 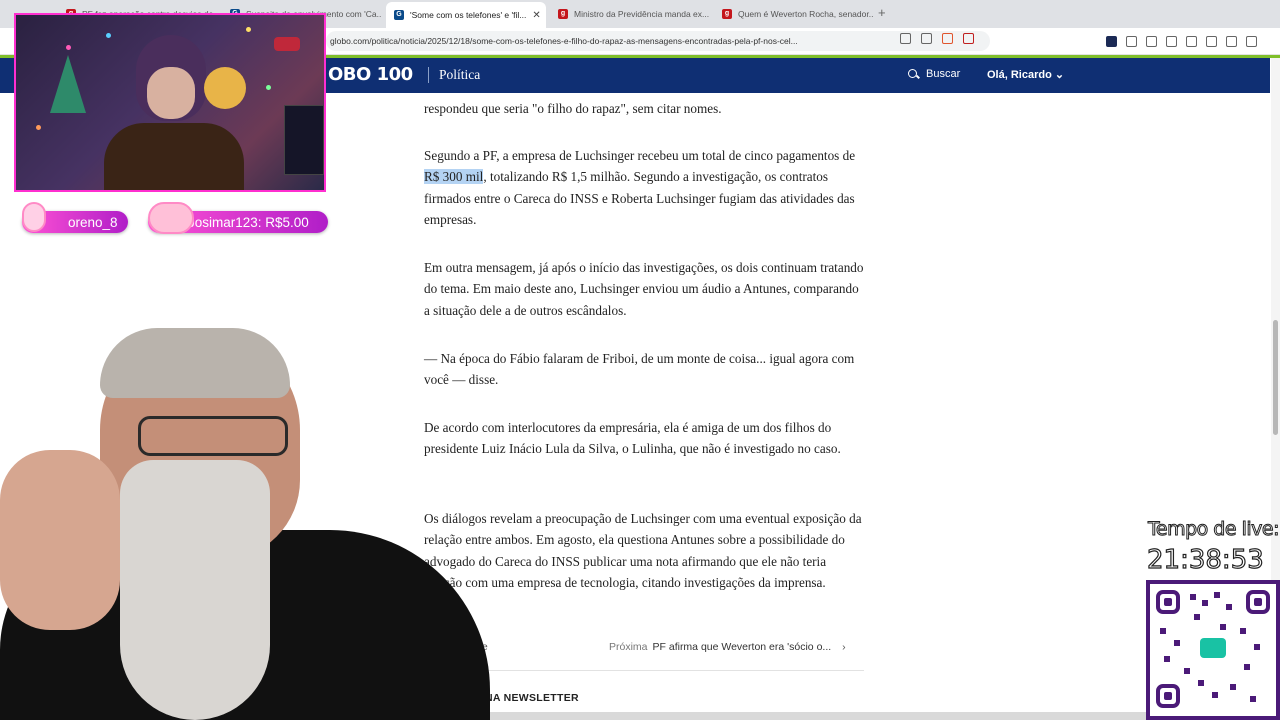 I want to click on reader-icon, so click(x=905, y=38).